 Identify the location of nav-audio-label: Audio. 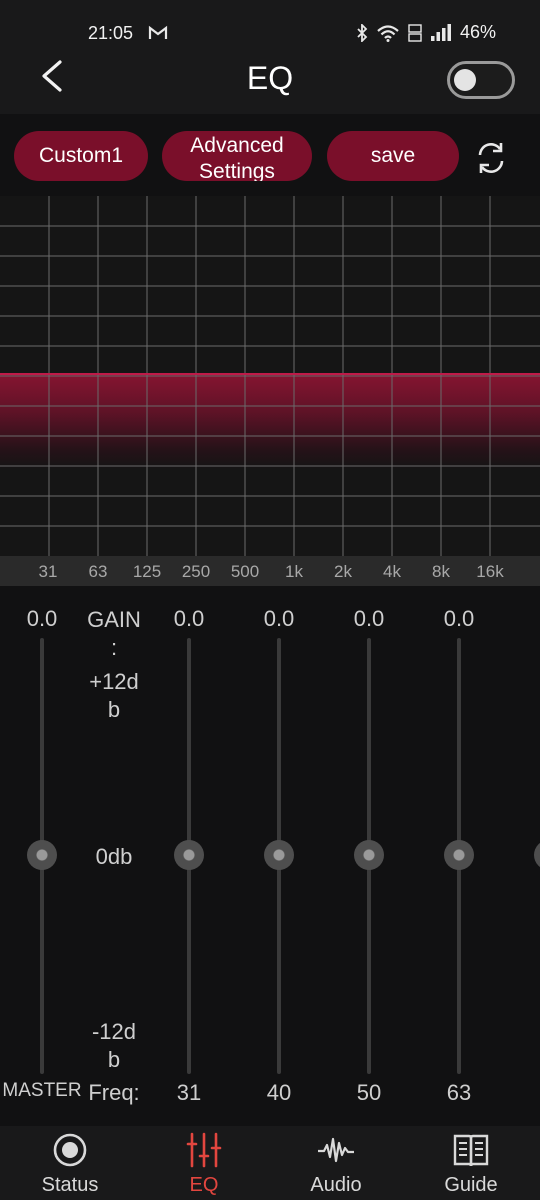
(336, 1185).